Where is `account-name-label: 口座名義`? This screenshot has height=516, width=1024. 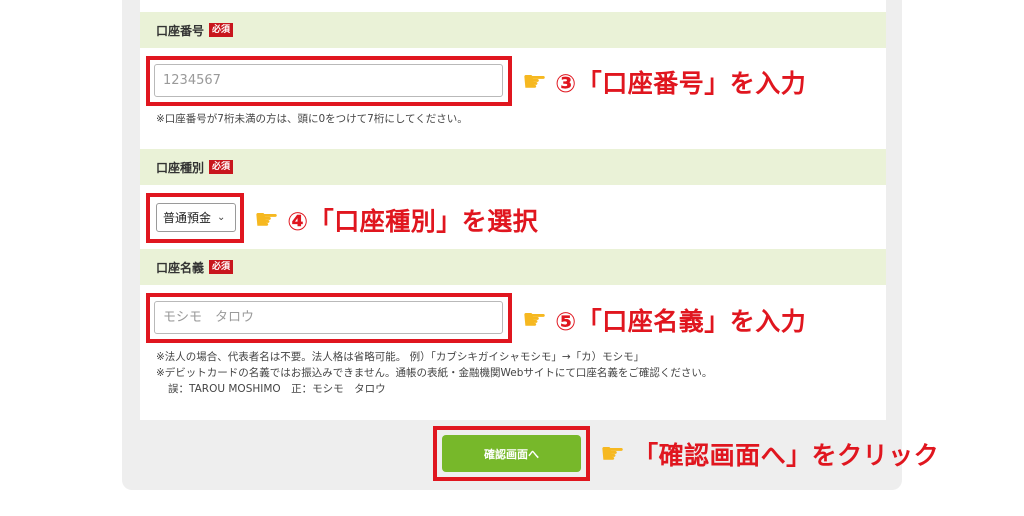
account-name-label: 口座名義 is located at coordinates (180, 267).